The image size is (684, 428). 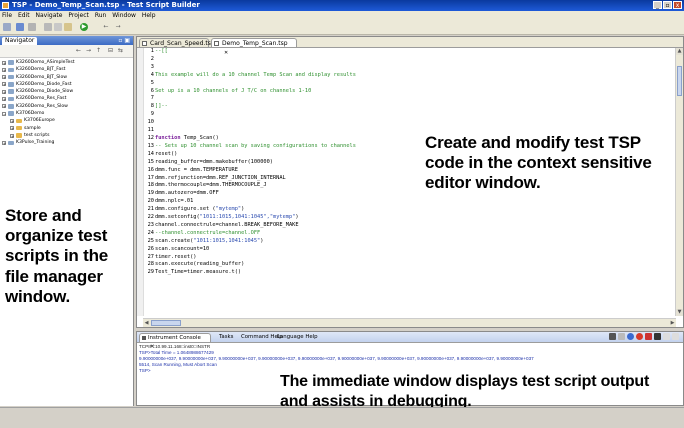 What do you see at coordinates (677, 5) in the screenshot?
I see `close-button: x` at bounding box center [677, 5].